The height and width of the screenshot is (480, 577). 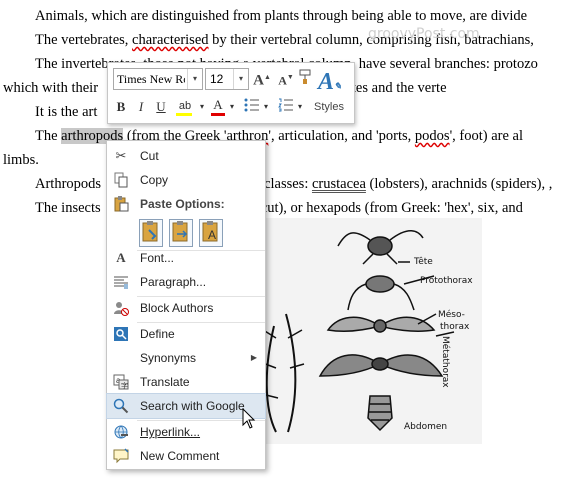 I want to click on menu-item-translate: a字 Translate, so click(x=186, y=382).